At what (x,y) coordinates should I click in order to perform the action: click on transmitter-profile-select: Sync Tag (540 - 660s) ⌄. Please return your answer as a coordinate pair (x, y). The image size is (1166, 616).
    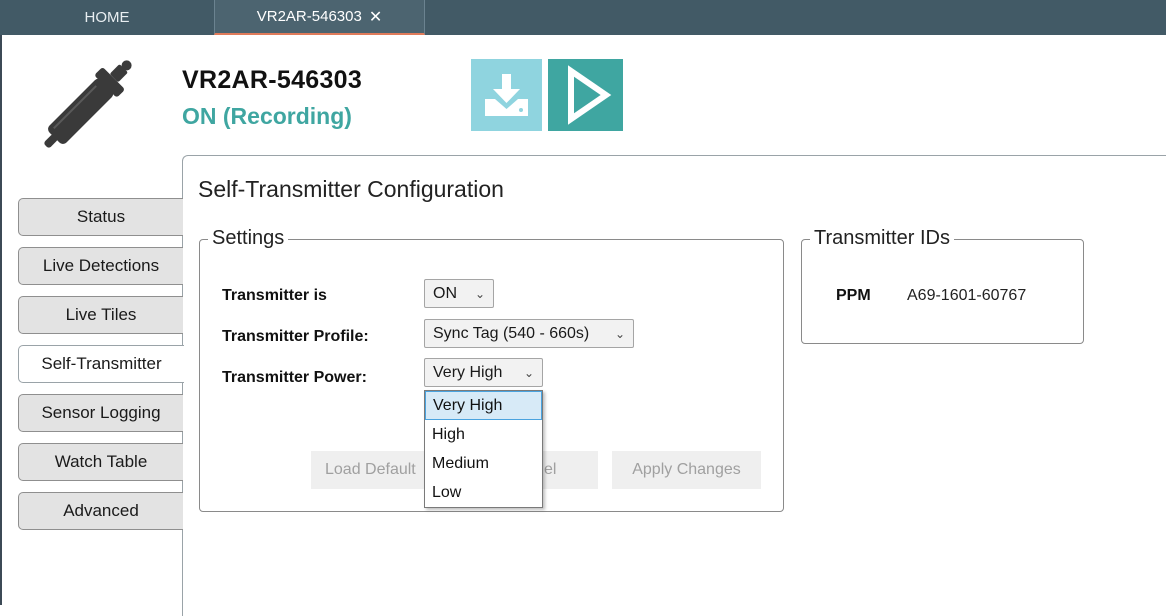
    Looking at the image, I should click on (529, 333).